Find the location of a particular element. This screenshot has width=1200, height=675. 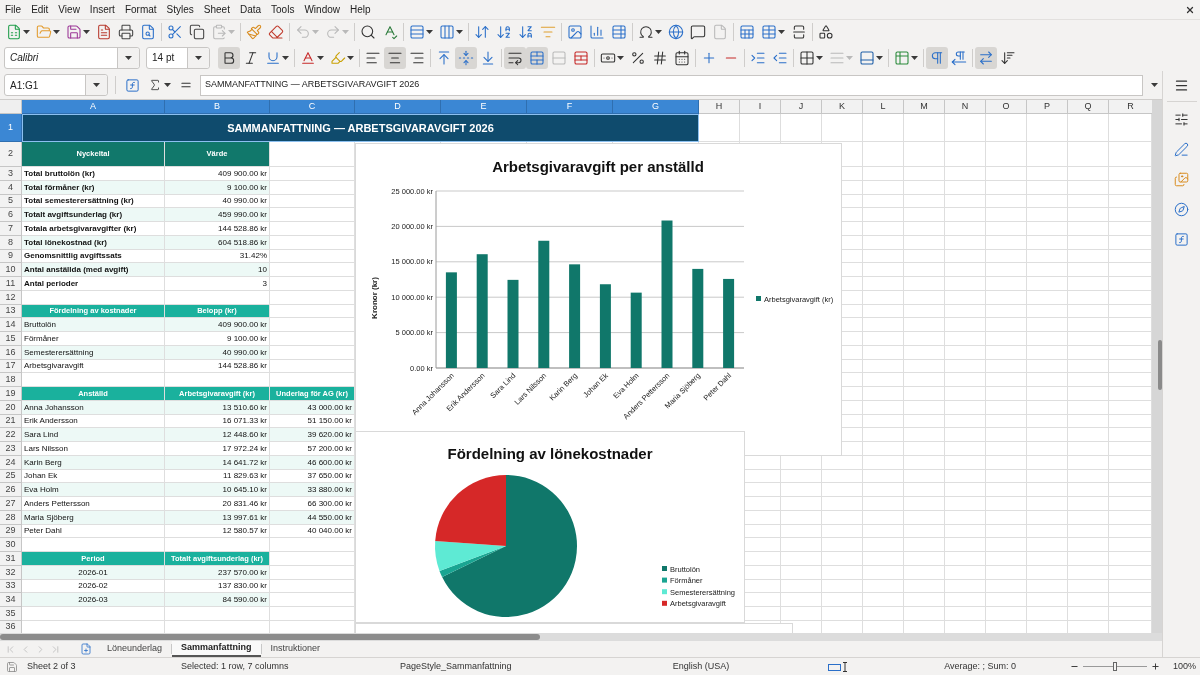

highlighter-icon is located at coordinates (338, 57).